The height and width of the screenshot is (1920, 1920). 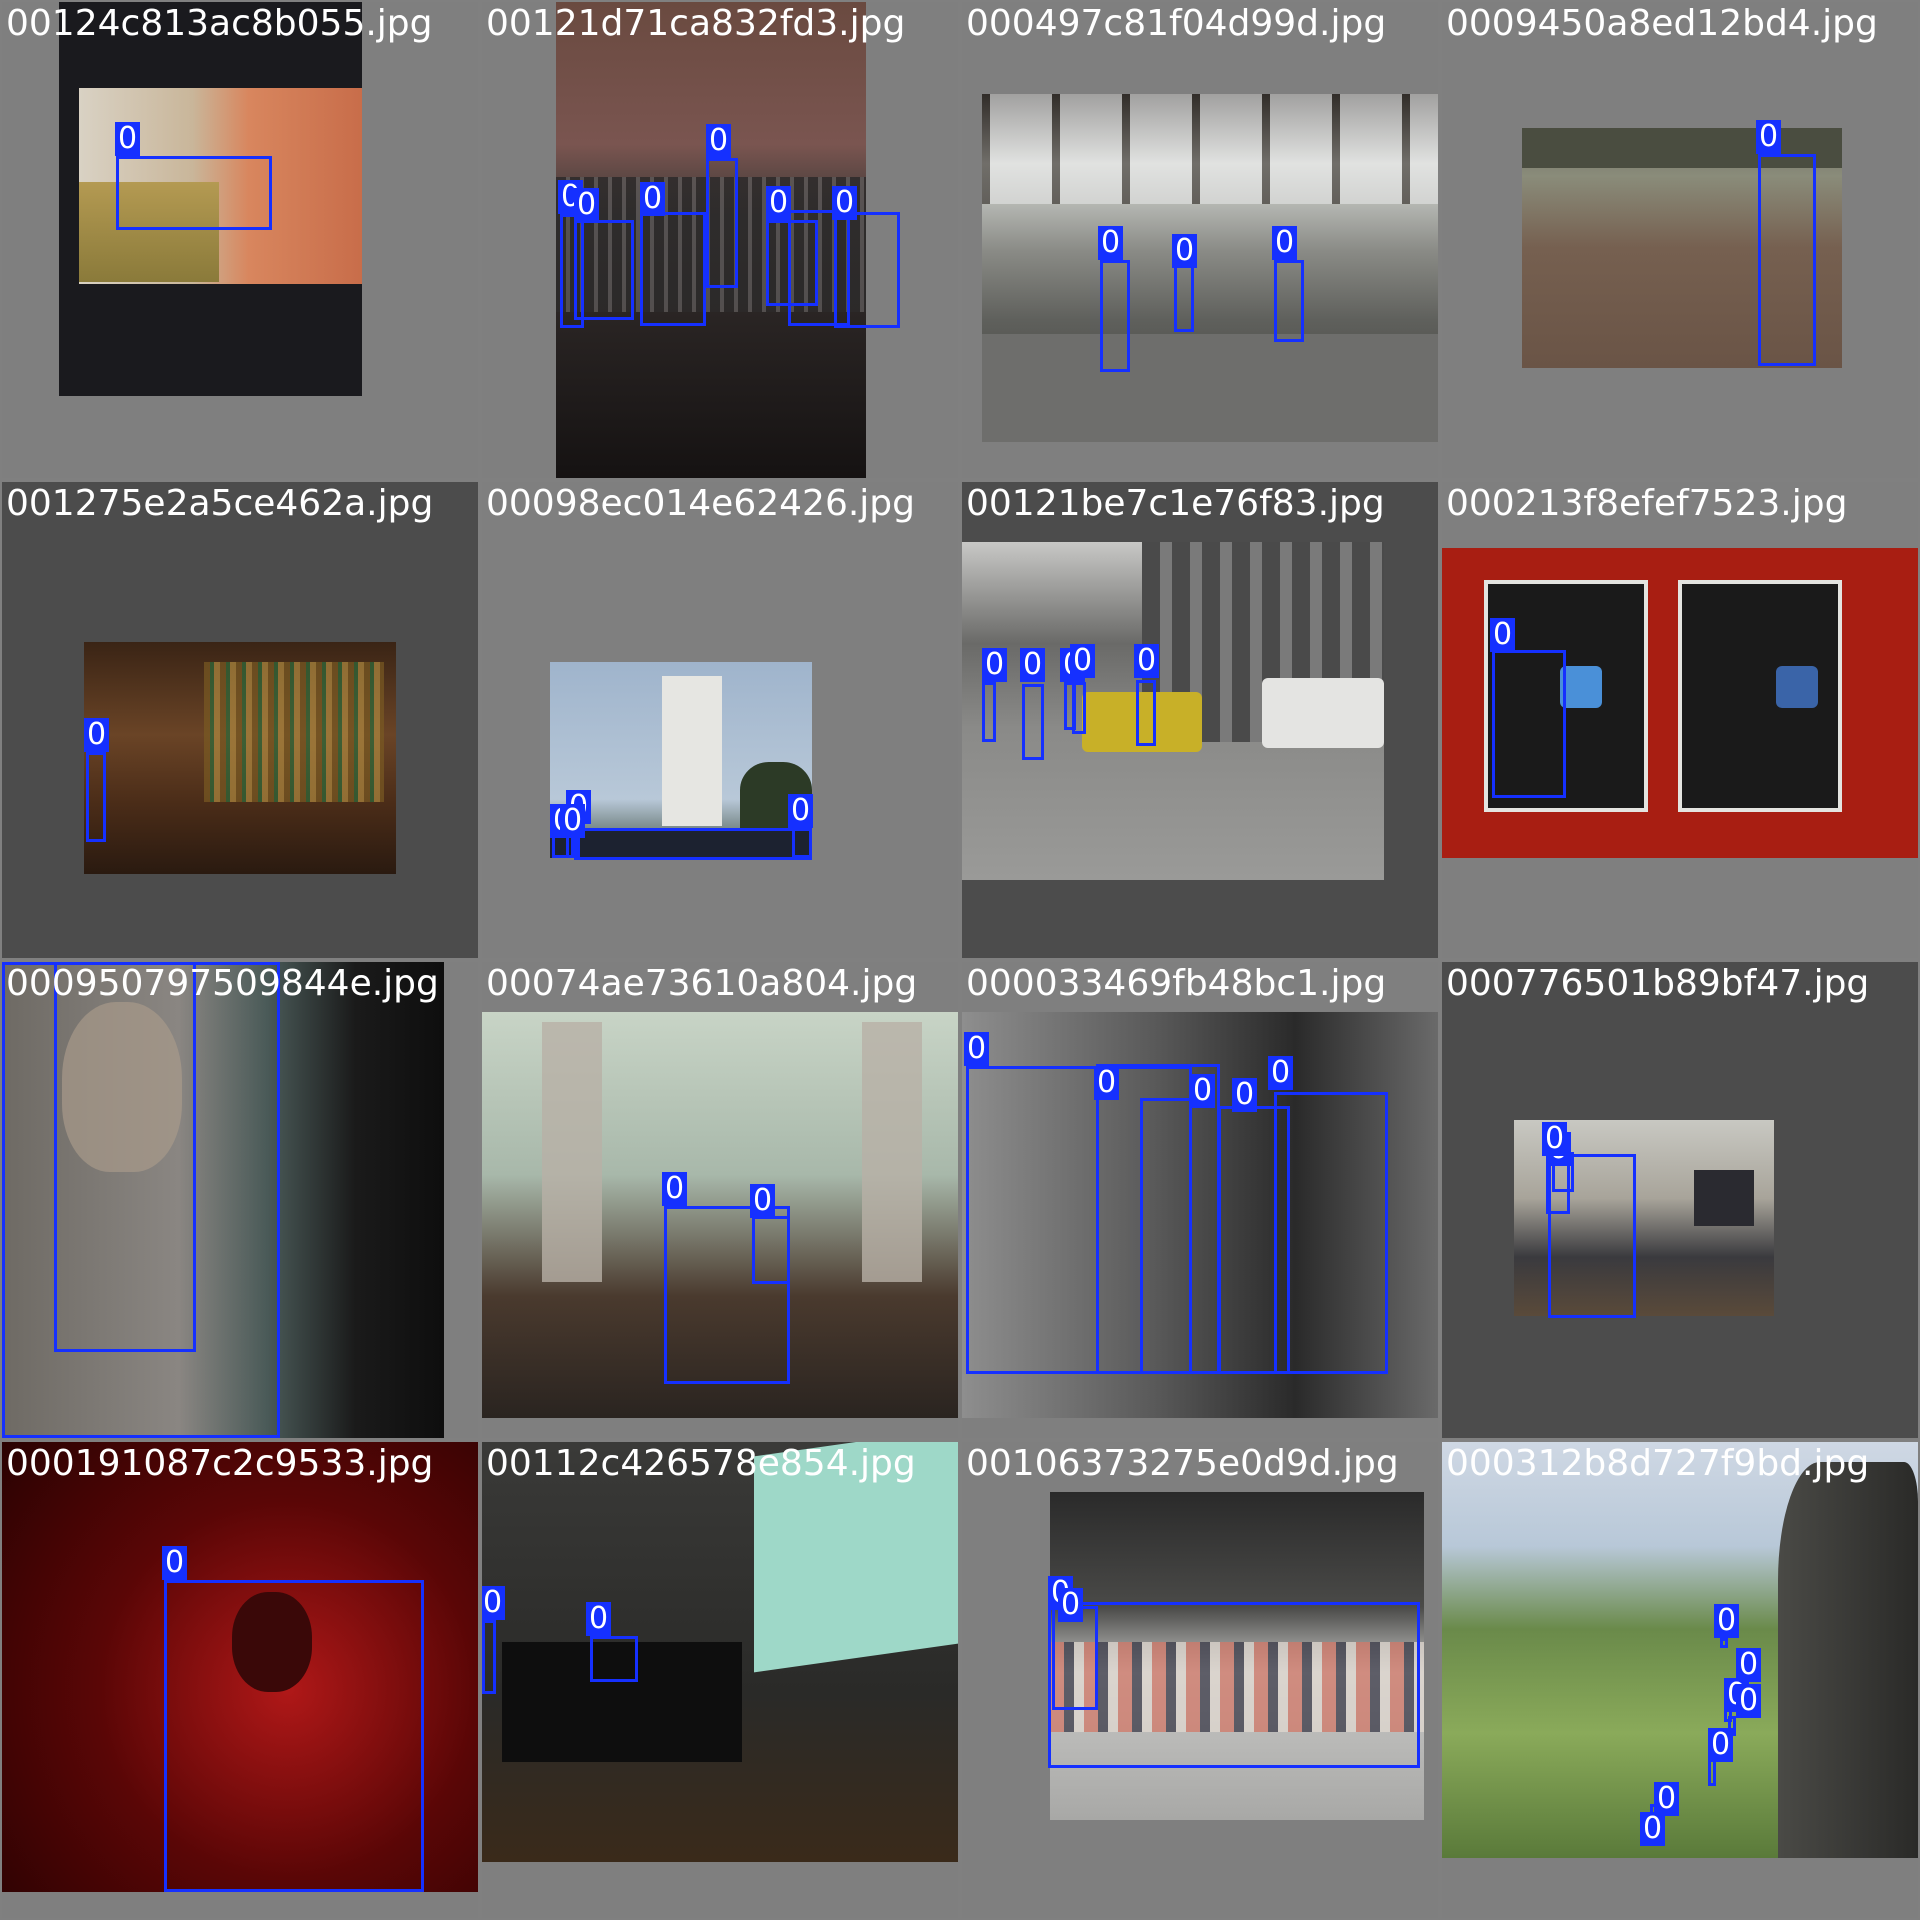 What do you see at coordinates (1658, 1463) in the screenshot?
I see `filename-label: 000312b8d727f9bd.jpg` at bounding box center [1658, 1463].